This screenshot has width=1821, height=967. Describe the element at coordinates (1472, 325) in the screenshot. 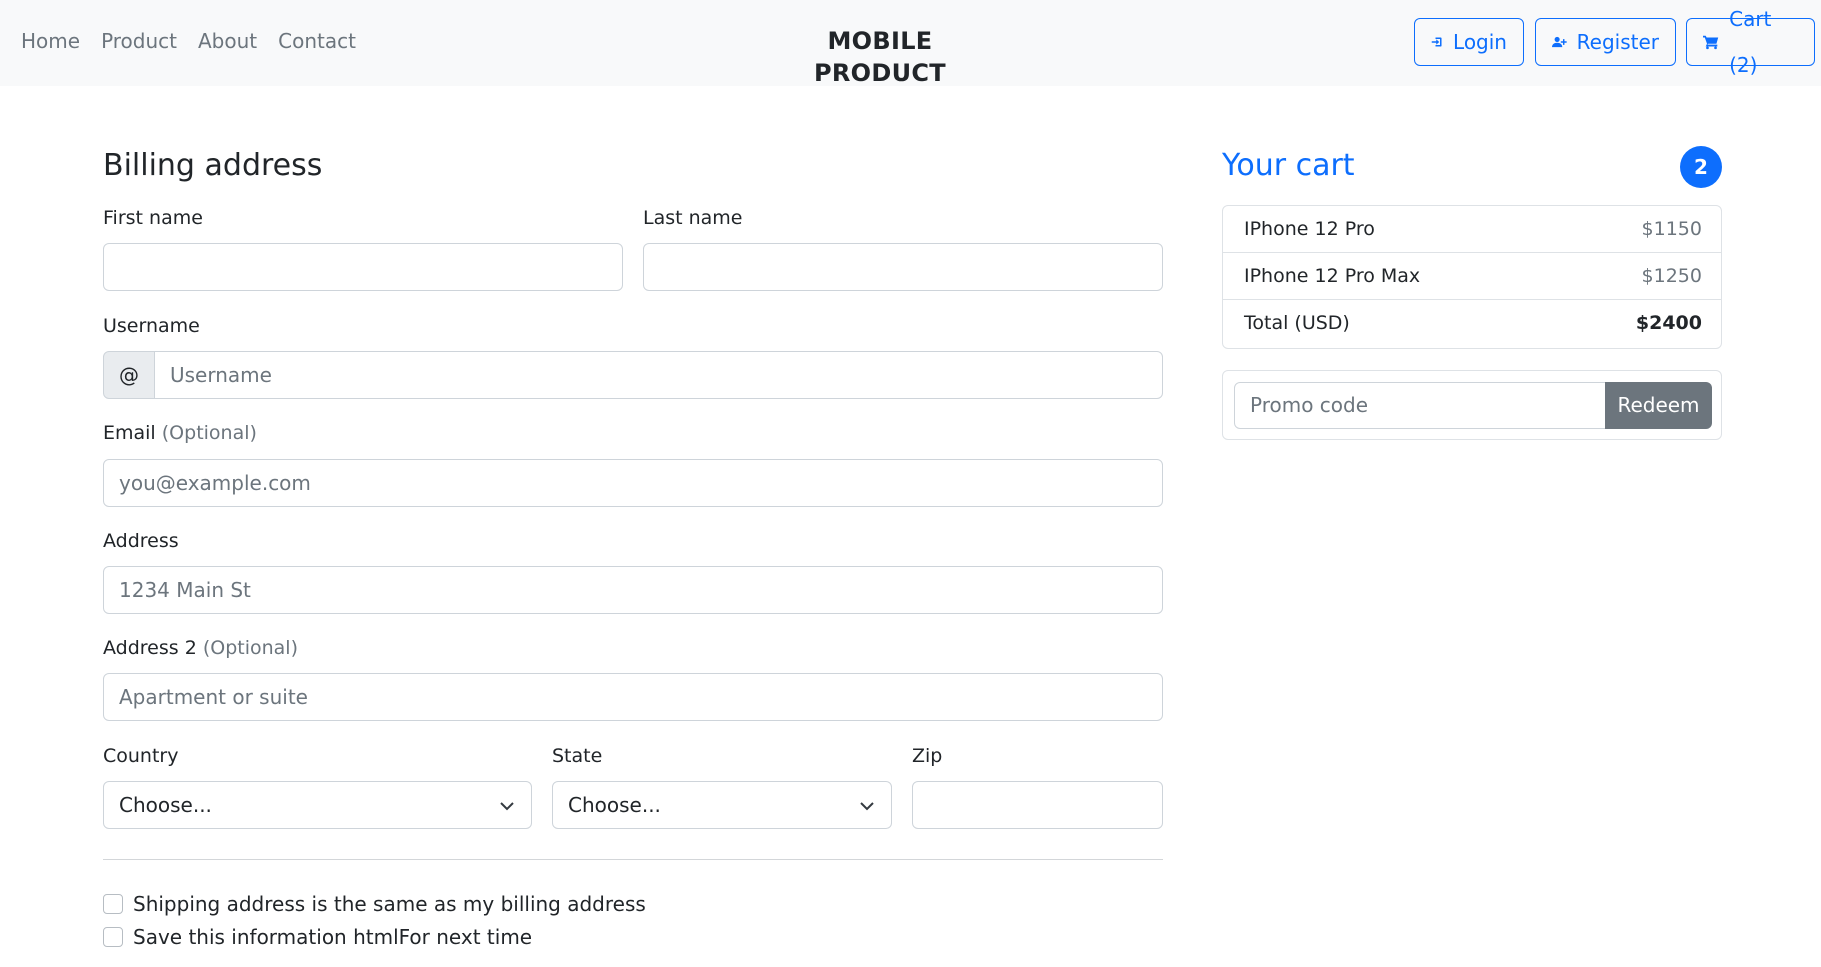

I see `cart-total-row: Total (USD) $2400` at that location.